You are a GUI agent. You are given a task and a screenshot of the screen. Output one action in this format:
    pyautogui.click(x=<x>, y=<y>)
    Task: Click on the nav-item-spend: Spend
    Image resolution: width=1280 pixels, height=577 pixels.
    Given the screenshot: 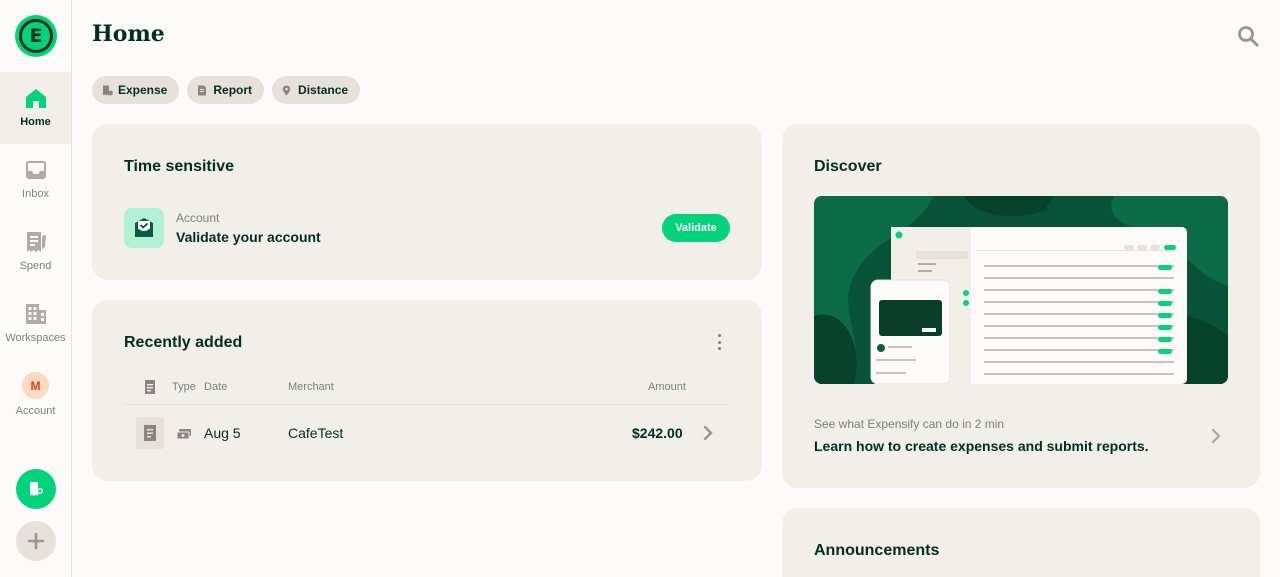 What is the action you would take?
    pyautogui.click(x=35, y=252)
    